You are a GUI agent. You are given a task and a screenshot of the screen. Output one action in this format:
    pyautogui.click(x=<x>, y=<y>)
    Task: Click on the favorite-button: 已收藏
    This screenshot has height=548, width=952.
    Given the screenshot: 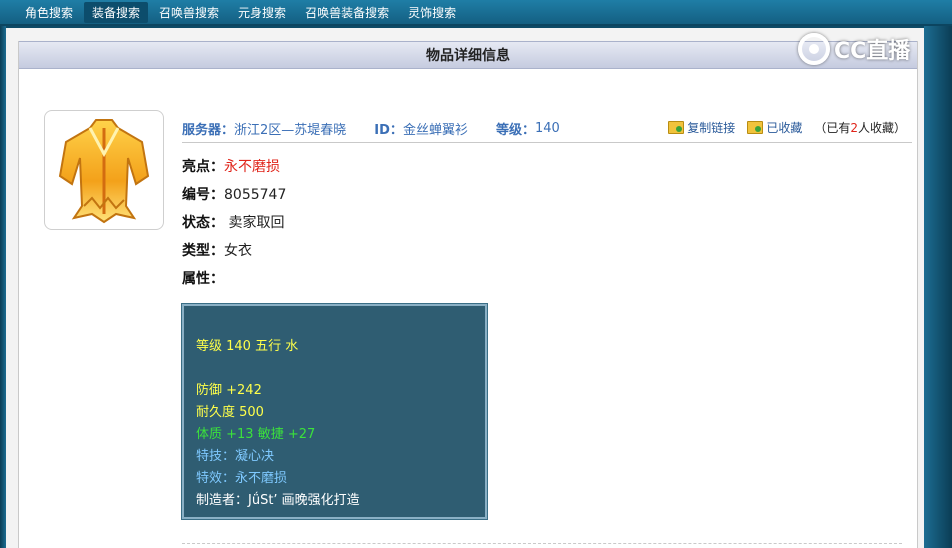 What is the action you would take?
    pyautogui.click(x=774, y=127)
    